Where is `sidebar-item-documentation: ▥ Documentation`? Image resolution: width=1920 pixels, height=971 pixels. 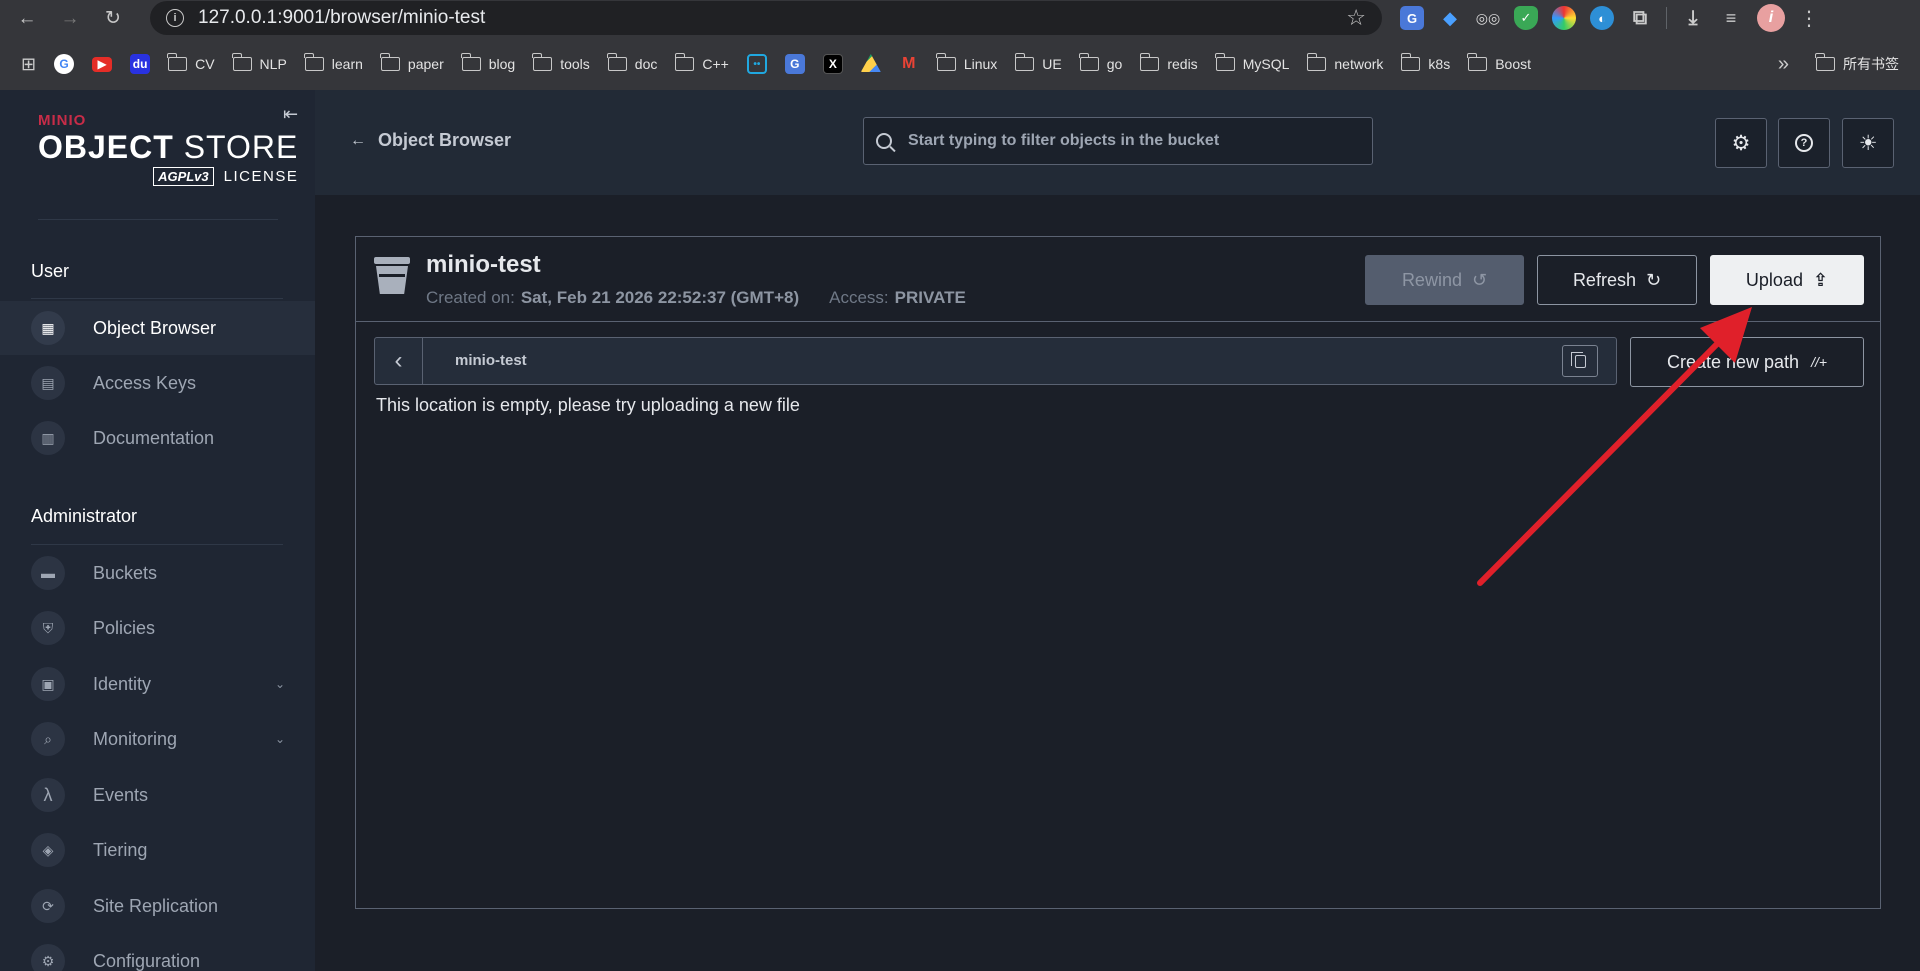 sidebar-item-documentation: ▥ Documentation is located at coordinates (157, 438).